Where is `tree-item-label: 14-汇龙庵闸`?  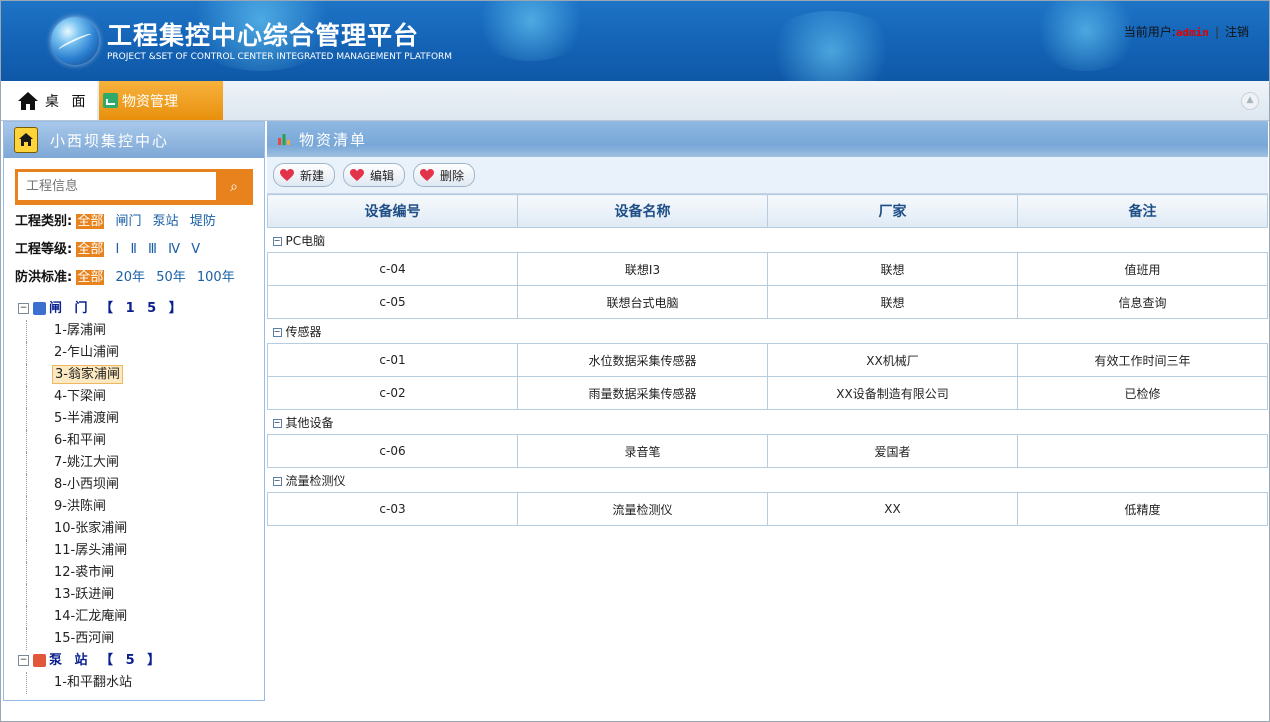
tree-item-label: 14-汇龙庵闸 is located at coordinates (91, 616).